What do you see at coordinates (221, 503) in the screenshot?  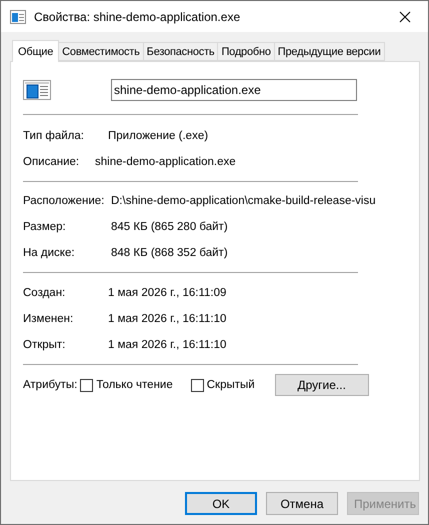 I see `dialog-button: OK` at bounding box center [221, 503].